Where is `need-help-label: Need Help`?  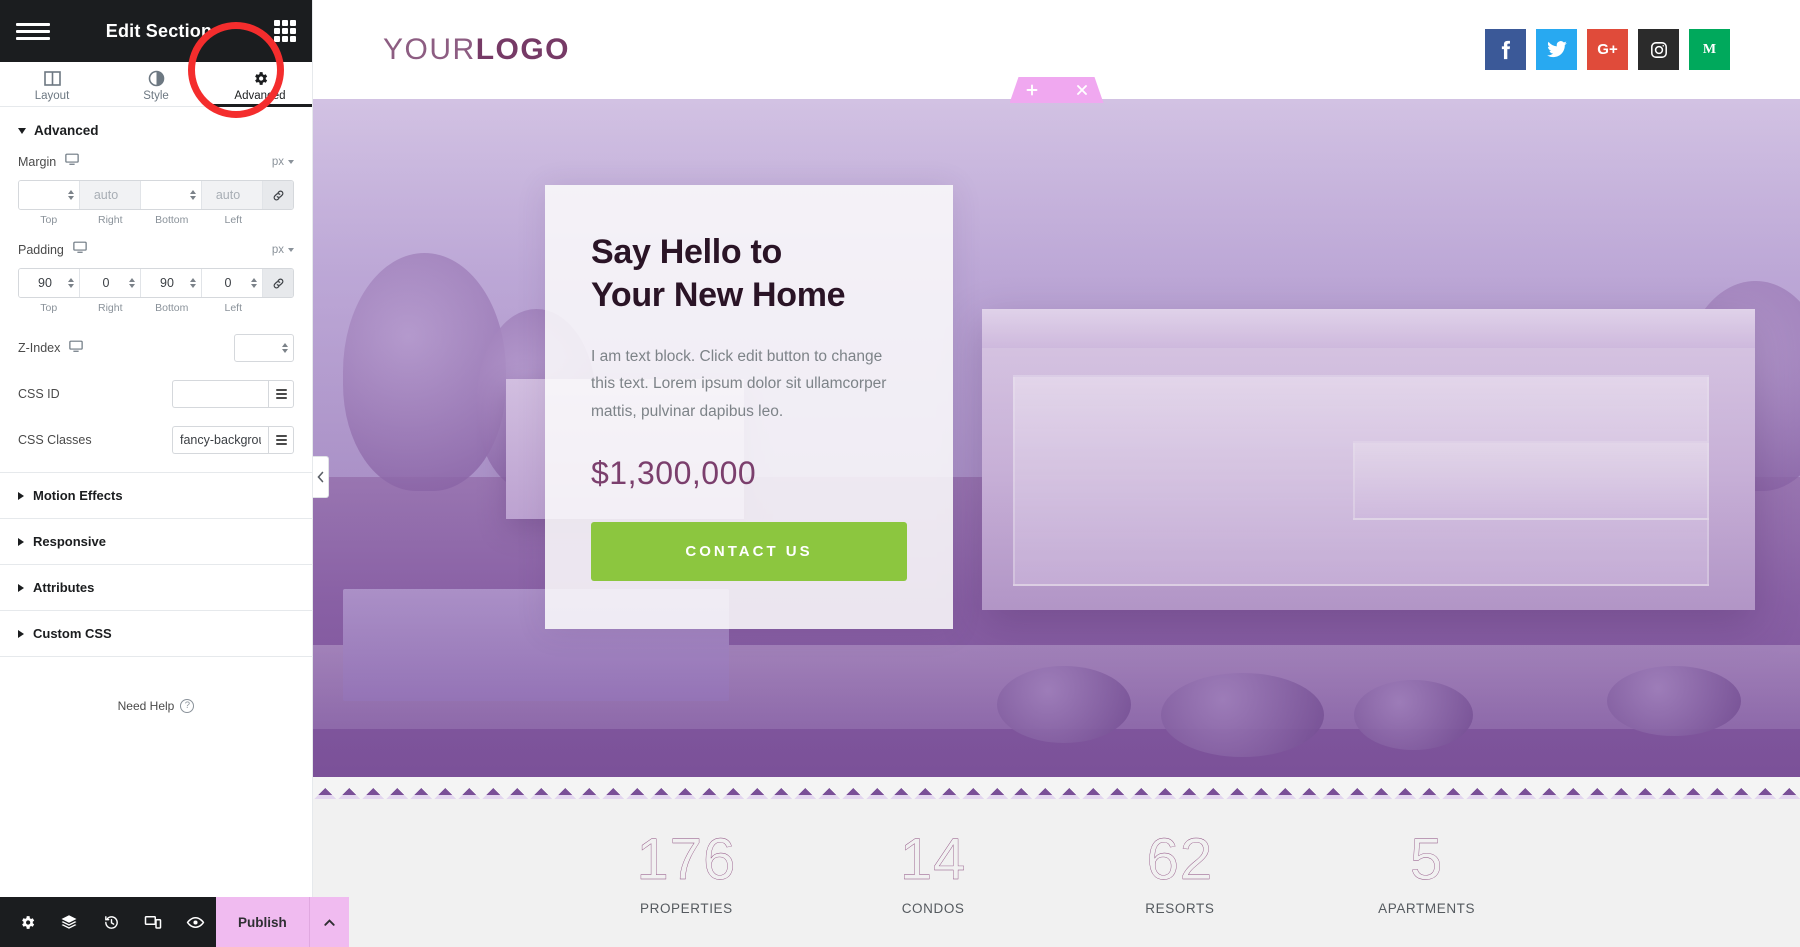 need-help-label: Need Help is located at coordinates (146, 706).